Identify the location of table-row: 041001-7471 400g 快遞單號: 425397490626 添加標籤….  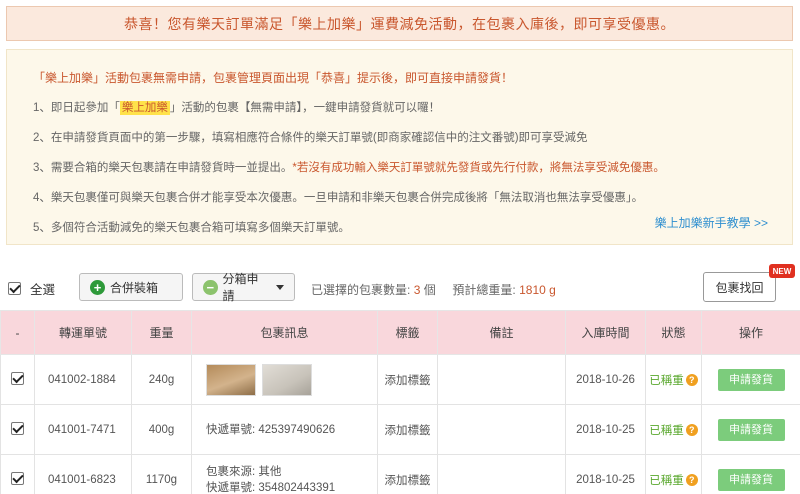
(400, 429).